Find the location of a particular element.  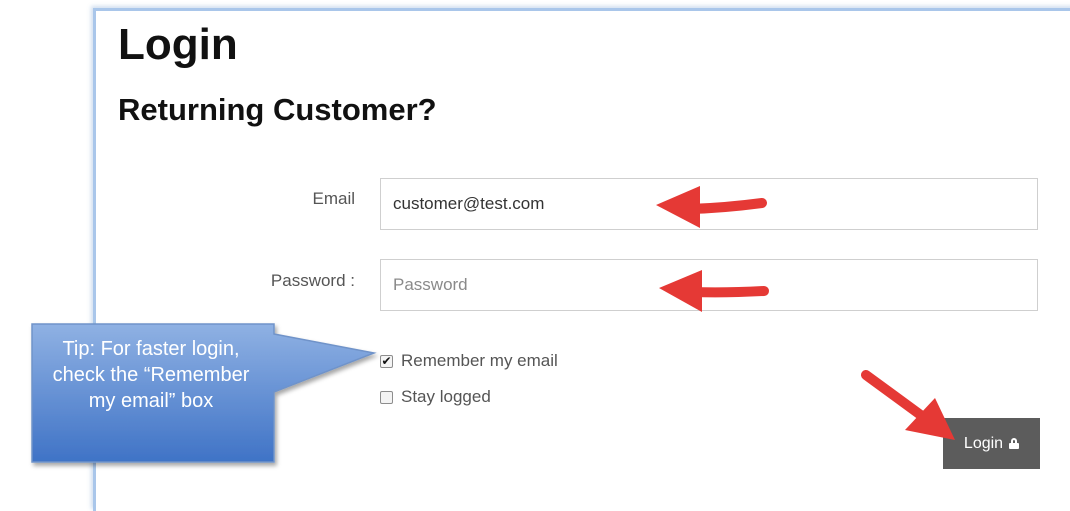

tip-callout is located at coordinates (204, 393).